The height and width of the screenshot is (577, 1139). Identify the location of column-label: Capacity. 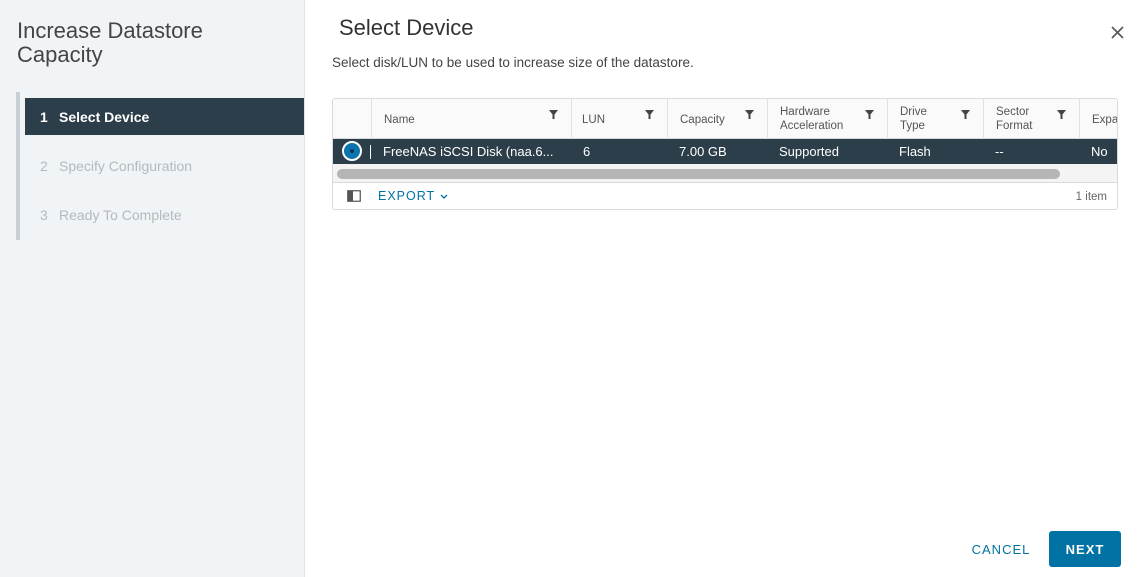
(702, 120).